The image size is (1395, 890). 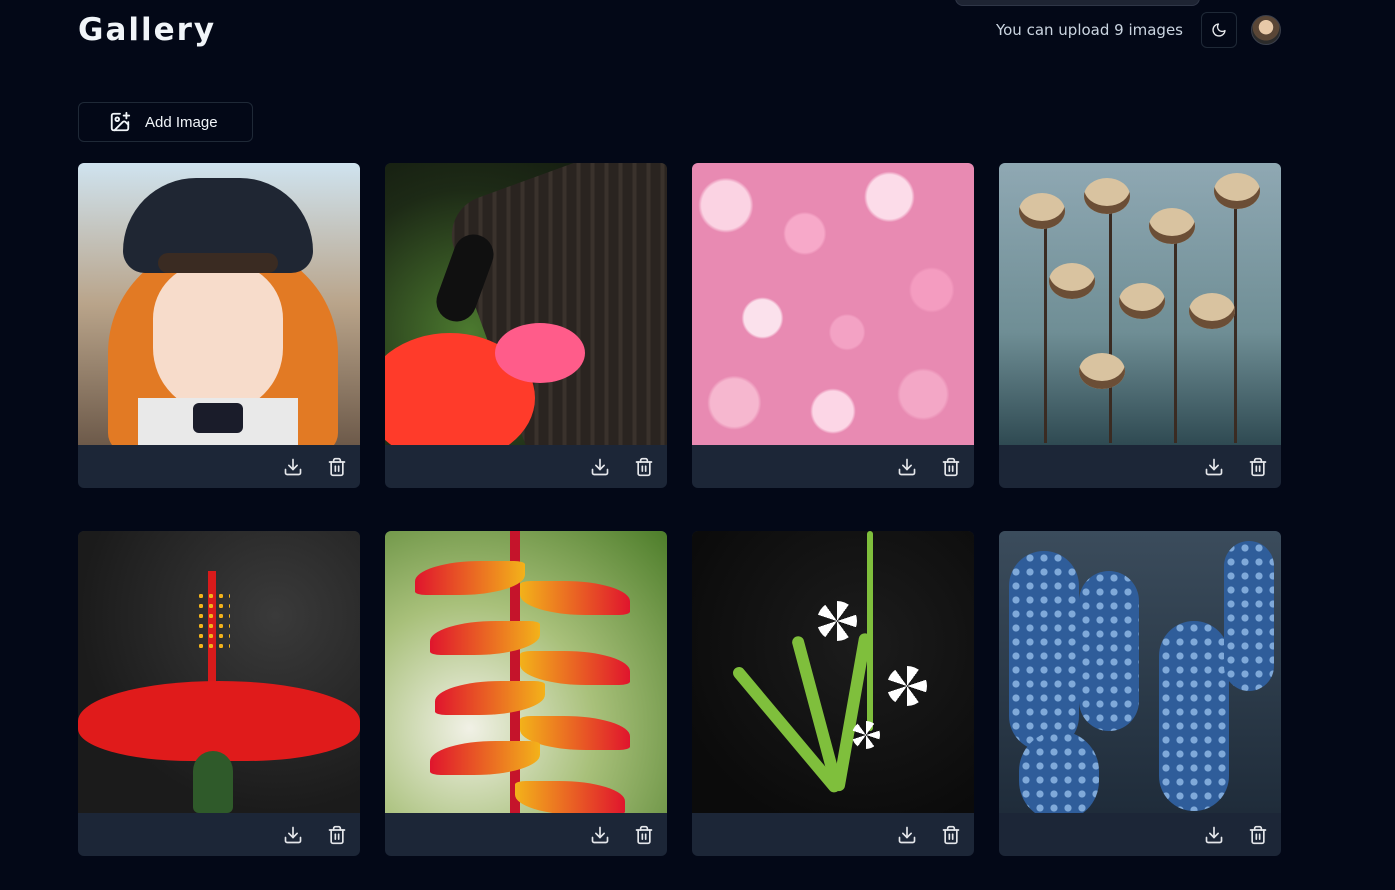 What do you see at coordinates (147, 30) in the screenshot?
I see `page-title: Gallery` at bounding box center [147, 30].